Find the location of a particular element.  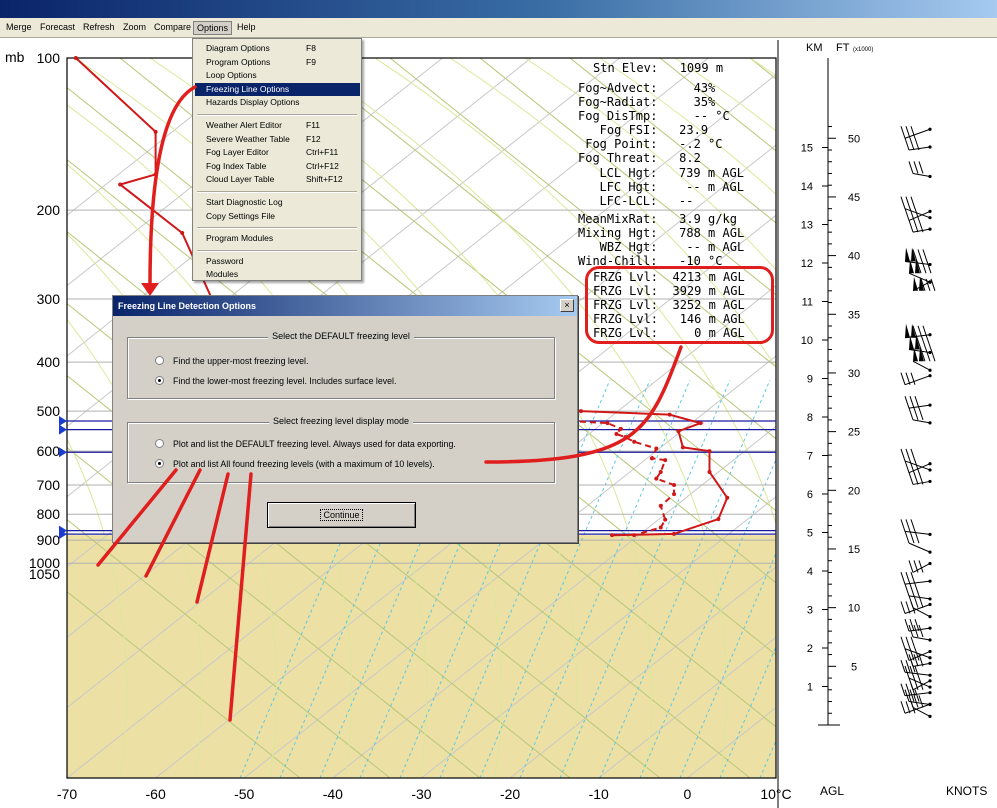

menu-refresh: Refresh is located at coordinates (99, 28).